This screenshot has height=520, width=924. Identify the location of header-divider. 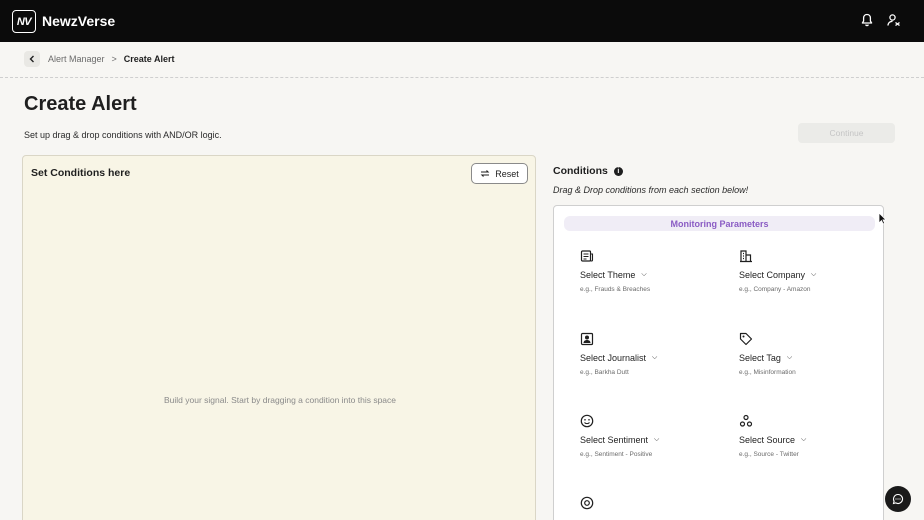
(462, 77).